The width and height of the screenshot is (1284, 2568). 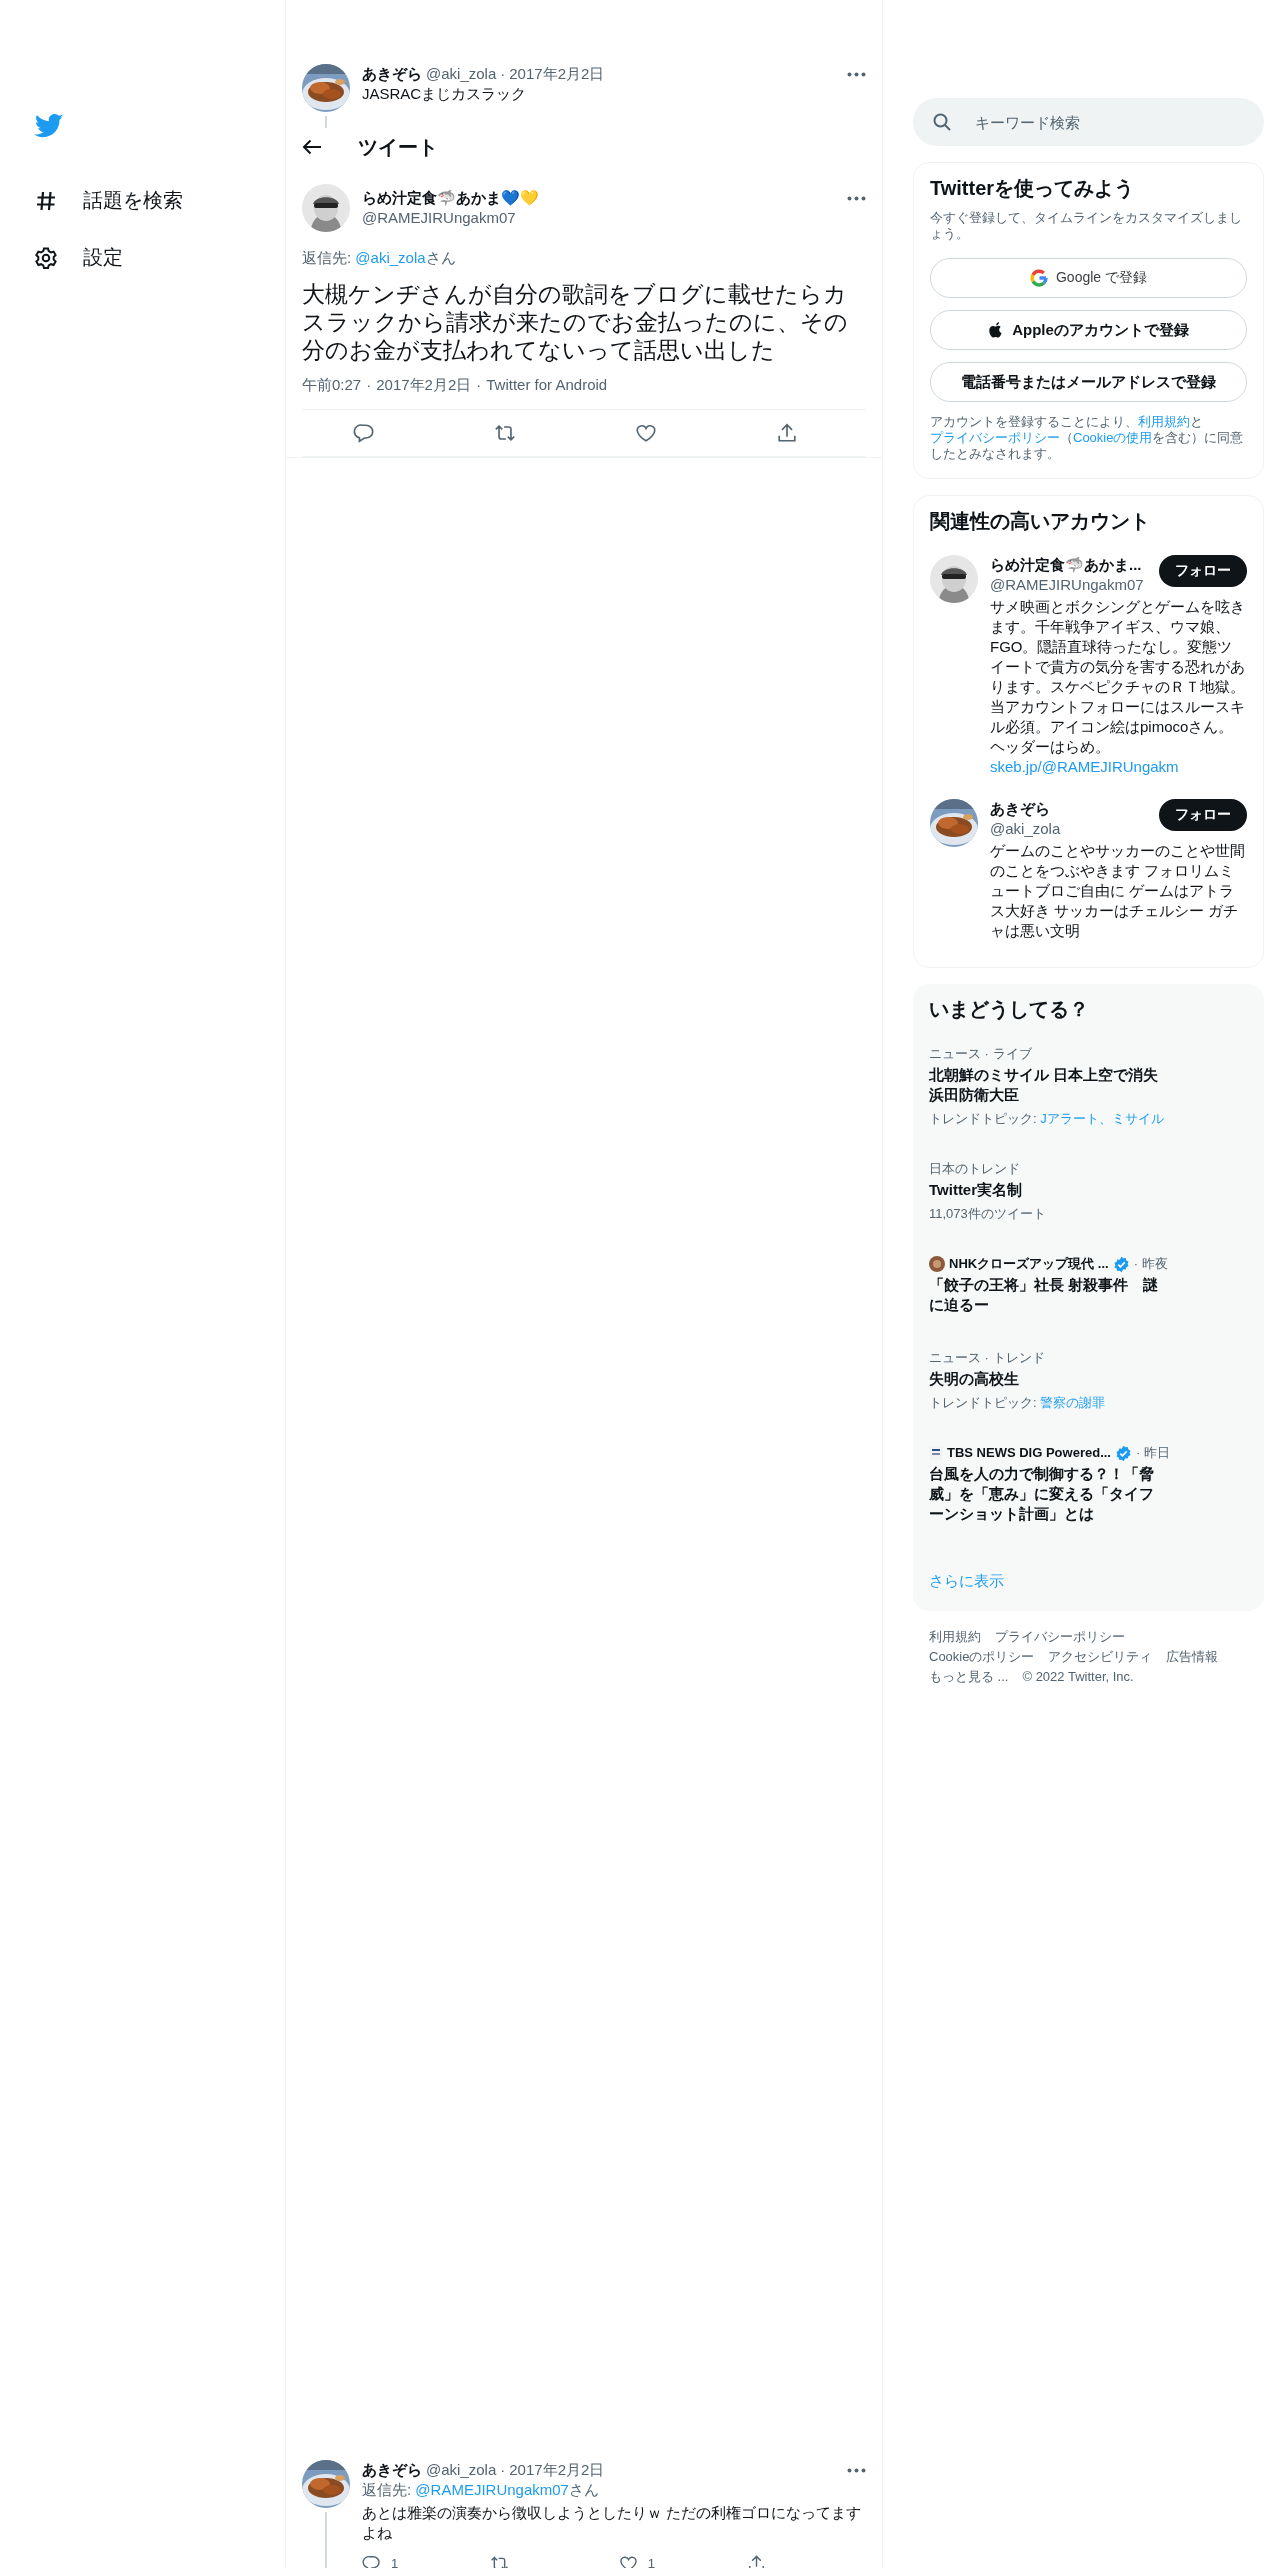 I want to click on user-name: らめ汁定食🦈あかま💙💛, so click(x=450, y=198).